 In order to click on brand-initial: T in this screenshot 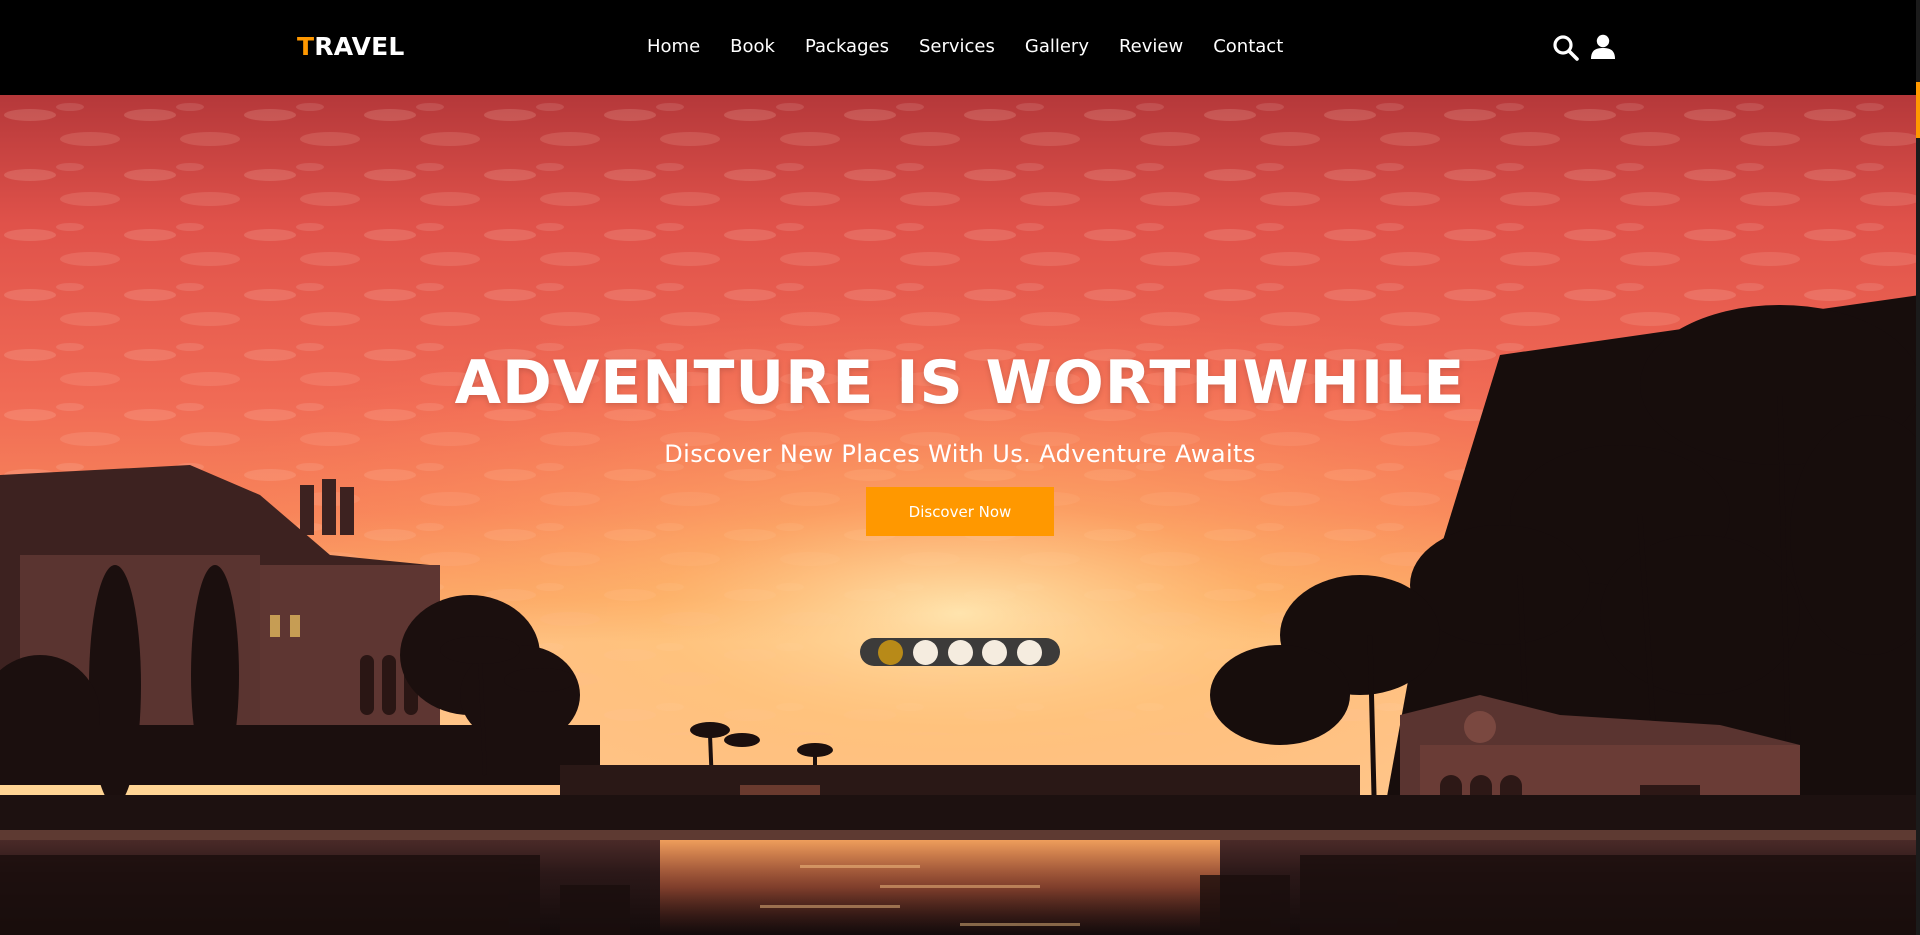, I will do `click(306, 46)`.